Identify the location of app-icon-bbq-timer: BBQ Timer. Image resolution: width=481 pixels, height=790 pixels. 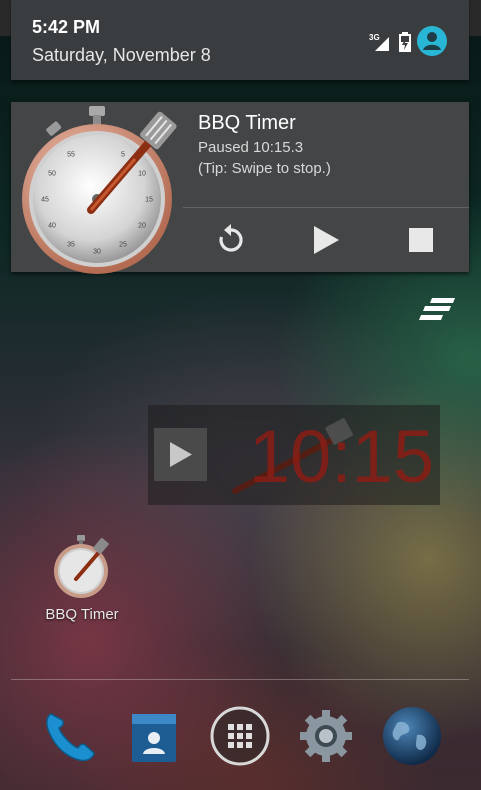
(82, 579).